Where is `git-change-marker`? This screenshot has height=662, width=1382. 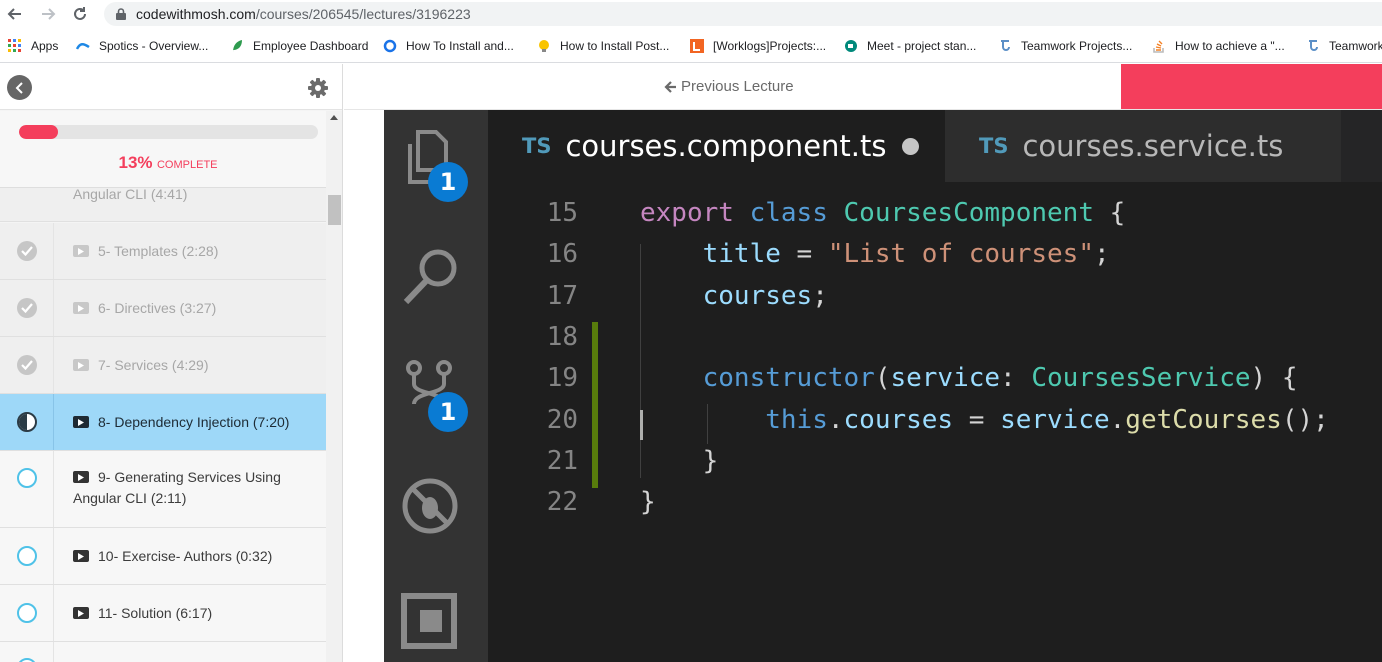
git-change-marker is located at coordinates (595, 405).